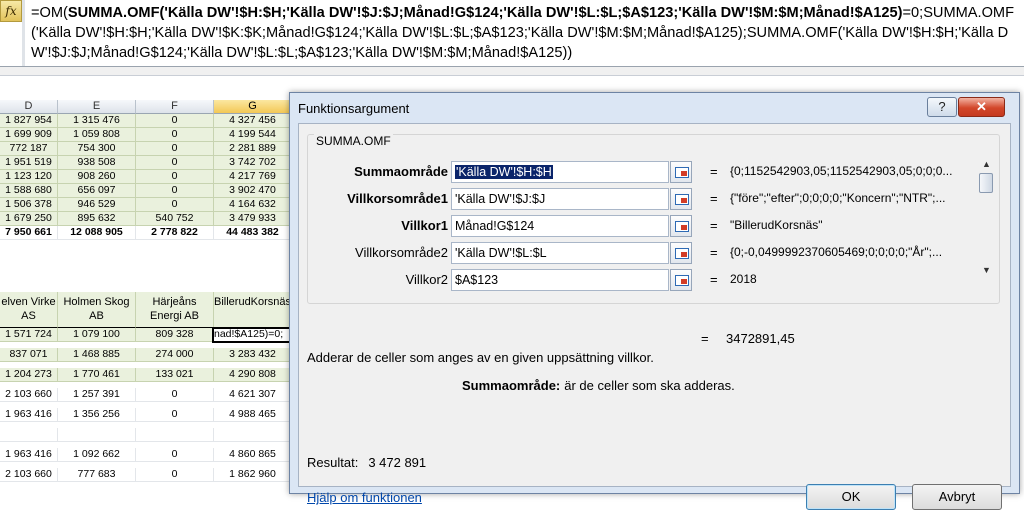  What do you see at coordinates (560, 226) in the screenshot?
I see `argument-input: Månad!G$124` at bounding box center [560, 226].